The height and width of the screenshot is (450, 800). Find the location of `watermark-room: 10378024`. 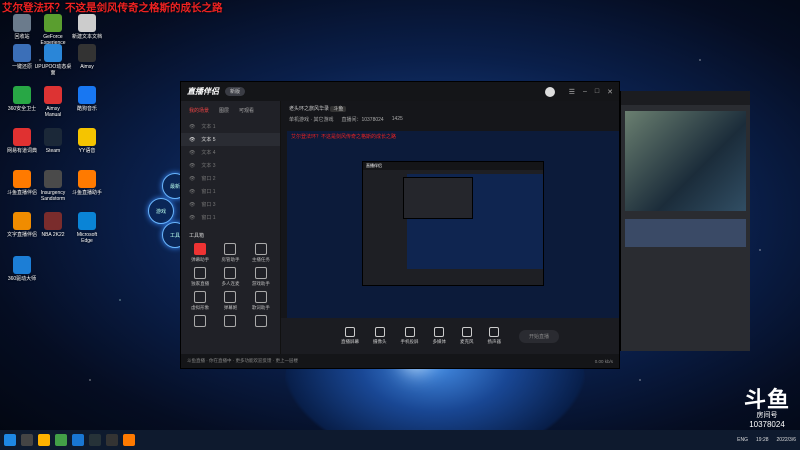

watermark-room: 10378024 is located at coordinates (767, 424).